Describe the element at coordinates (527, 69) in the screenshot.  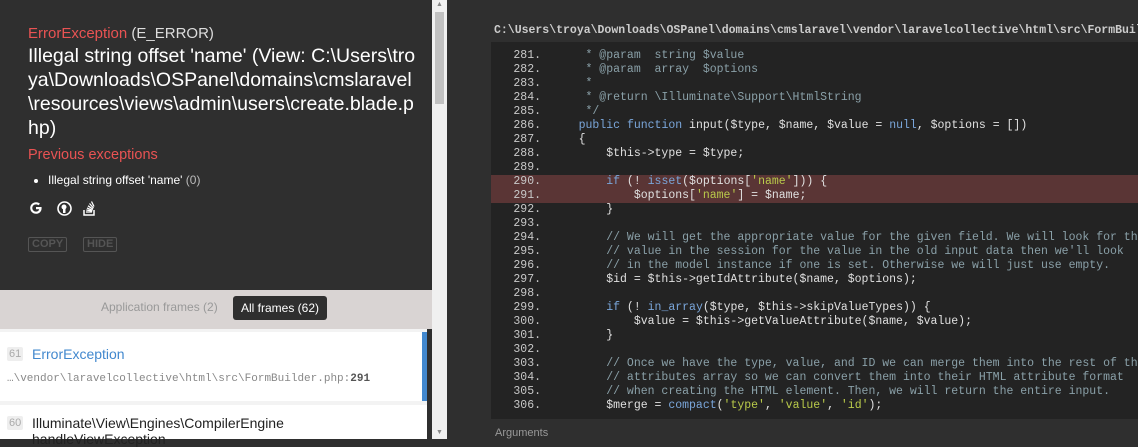
I see `line-number: 282.` at that location.